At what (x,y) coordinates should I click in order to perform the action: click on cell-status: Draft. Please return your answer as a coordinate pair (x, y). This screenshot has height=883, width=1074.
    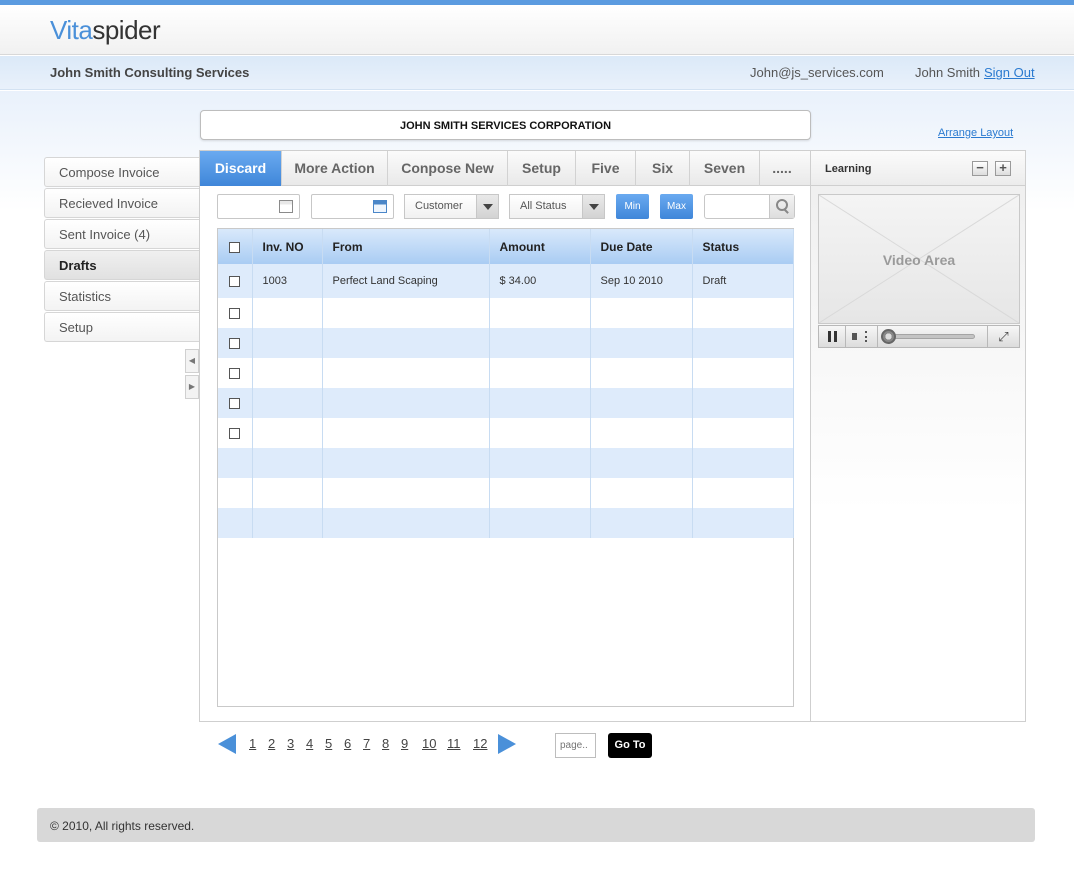
    Looking at the image, I should click on (743, 281).